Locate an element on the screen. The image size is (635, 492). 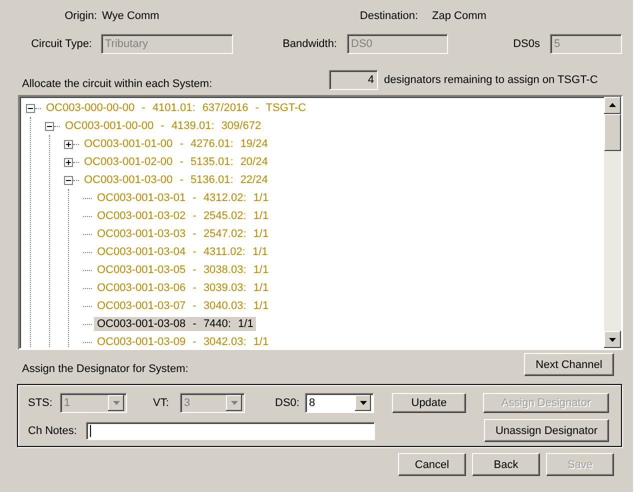
field-label: Bandwidth: is located at coordinates (309, 44).